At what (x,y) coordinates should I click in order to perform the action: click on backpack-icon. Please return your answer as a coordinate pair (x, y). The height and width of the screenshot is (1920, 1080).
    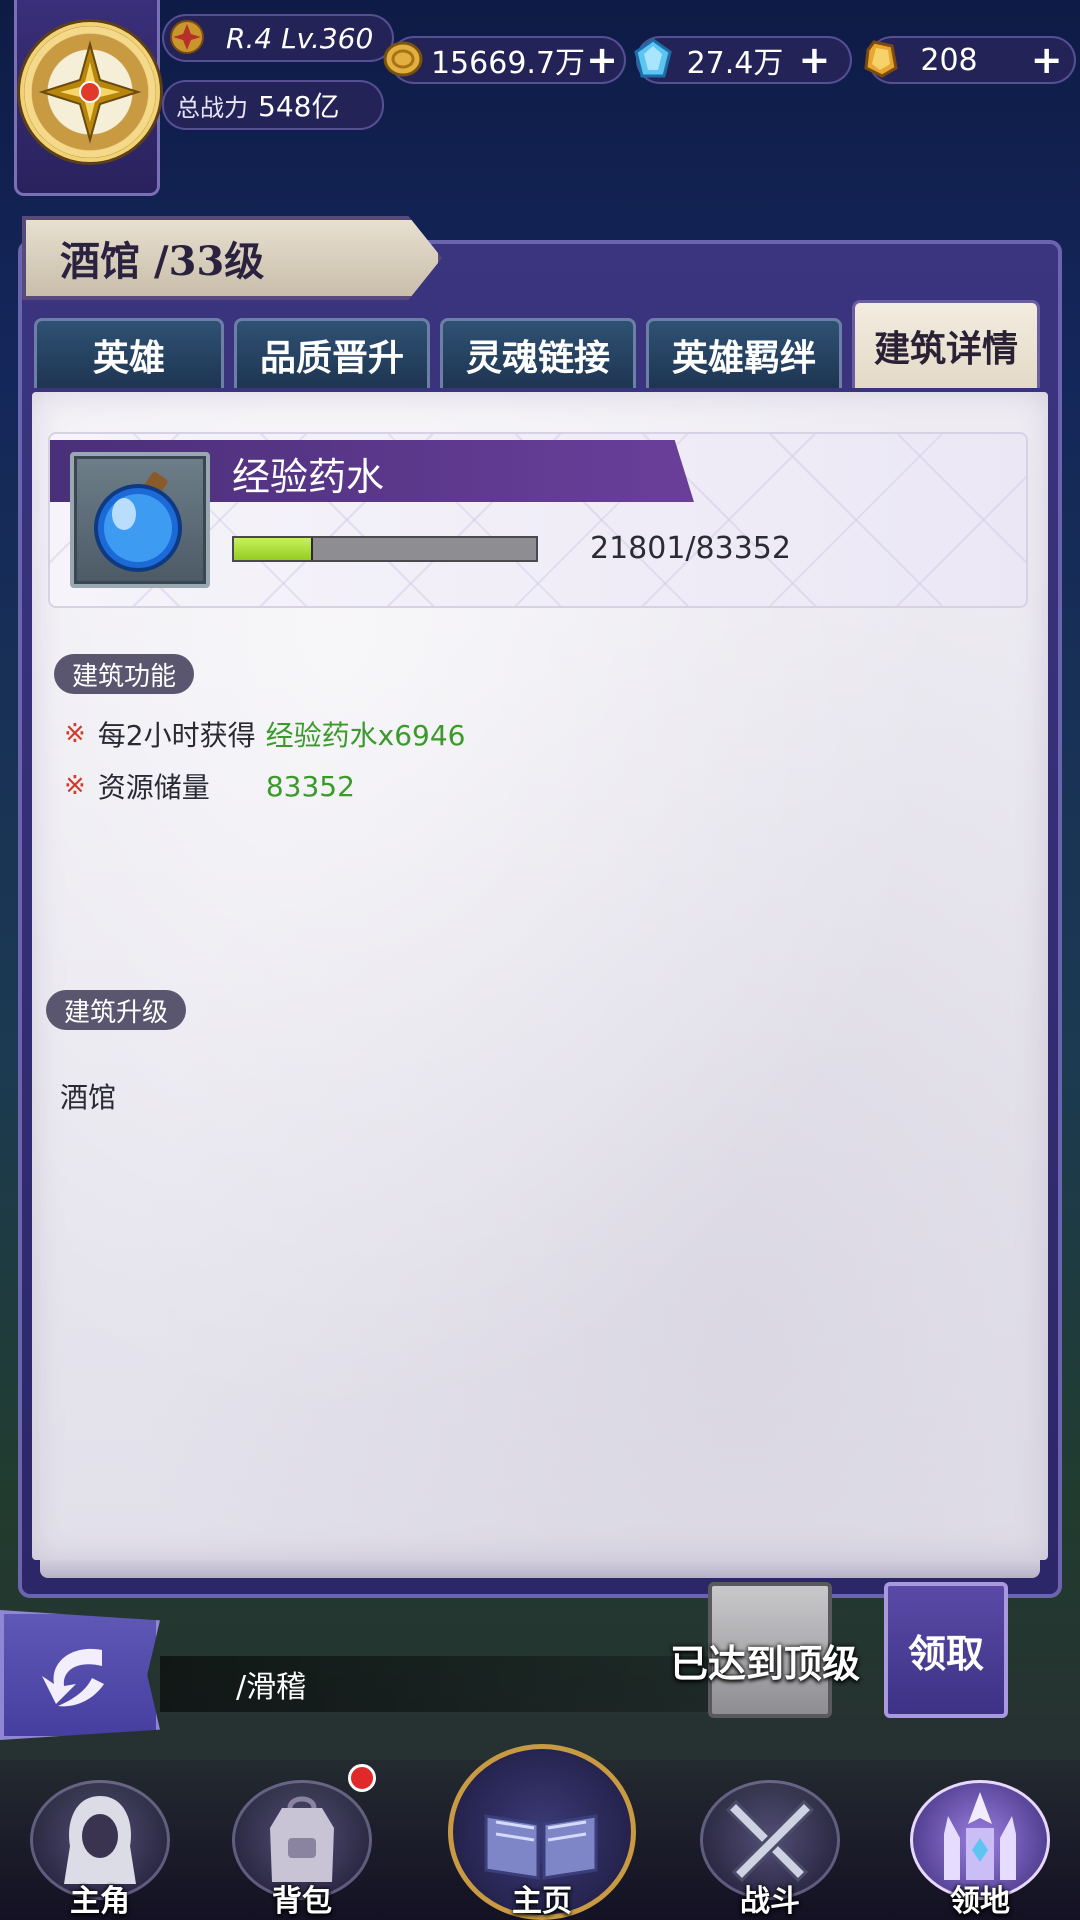
    Looking at the image, I should click on (302, 1839).